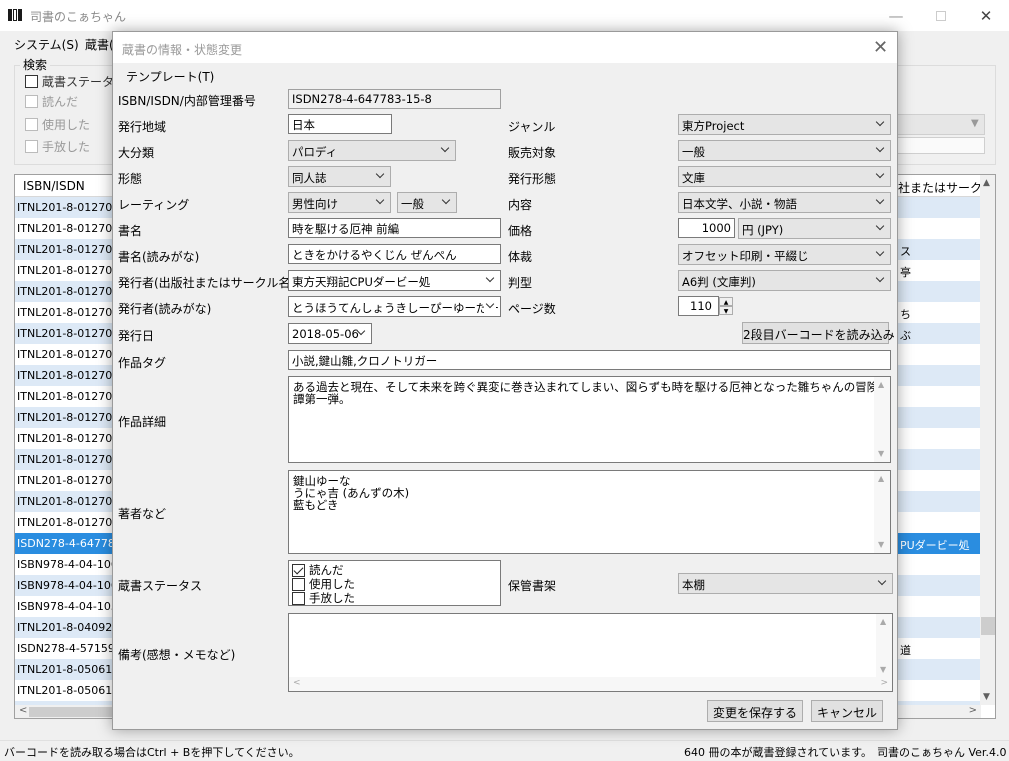 Image resolution: width=1009 pixels, height=761 pixels. What do you see at coordinates (316, 505) in the screenshot?
I see `author-line: 藍もどき` at bounding box center [316, 505].